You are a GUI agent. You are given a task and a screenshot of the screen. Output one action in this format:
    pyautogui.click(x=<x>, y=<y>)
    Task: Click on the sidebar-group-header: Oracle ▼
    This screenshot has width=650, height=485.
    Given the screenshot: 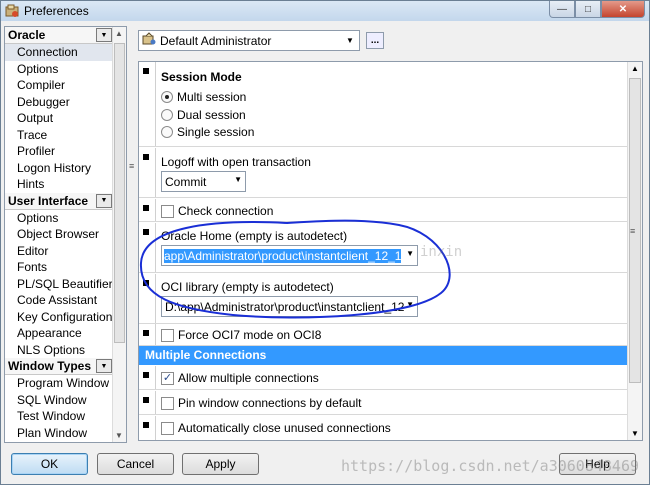 What is the action you would take?
    pyautogui.click(x=65, y=35)
    